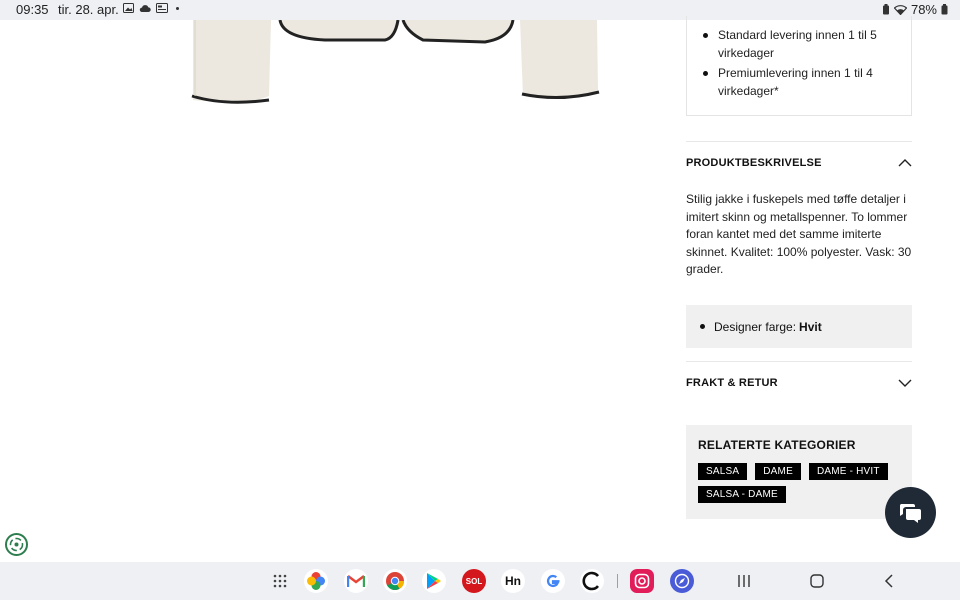  I want to click on shipping-returns-toggle: FRAKT & RETUR, so click(799, 383).